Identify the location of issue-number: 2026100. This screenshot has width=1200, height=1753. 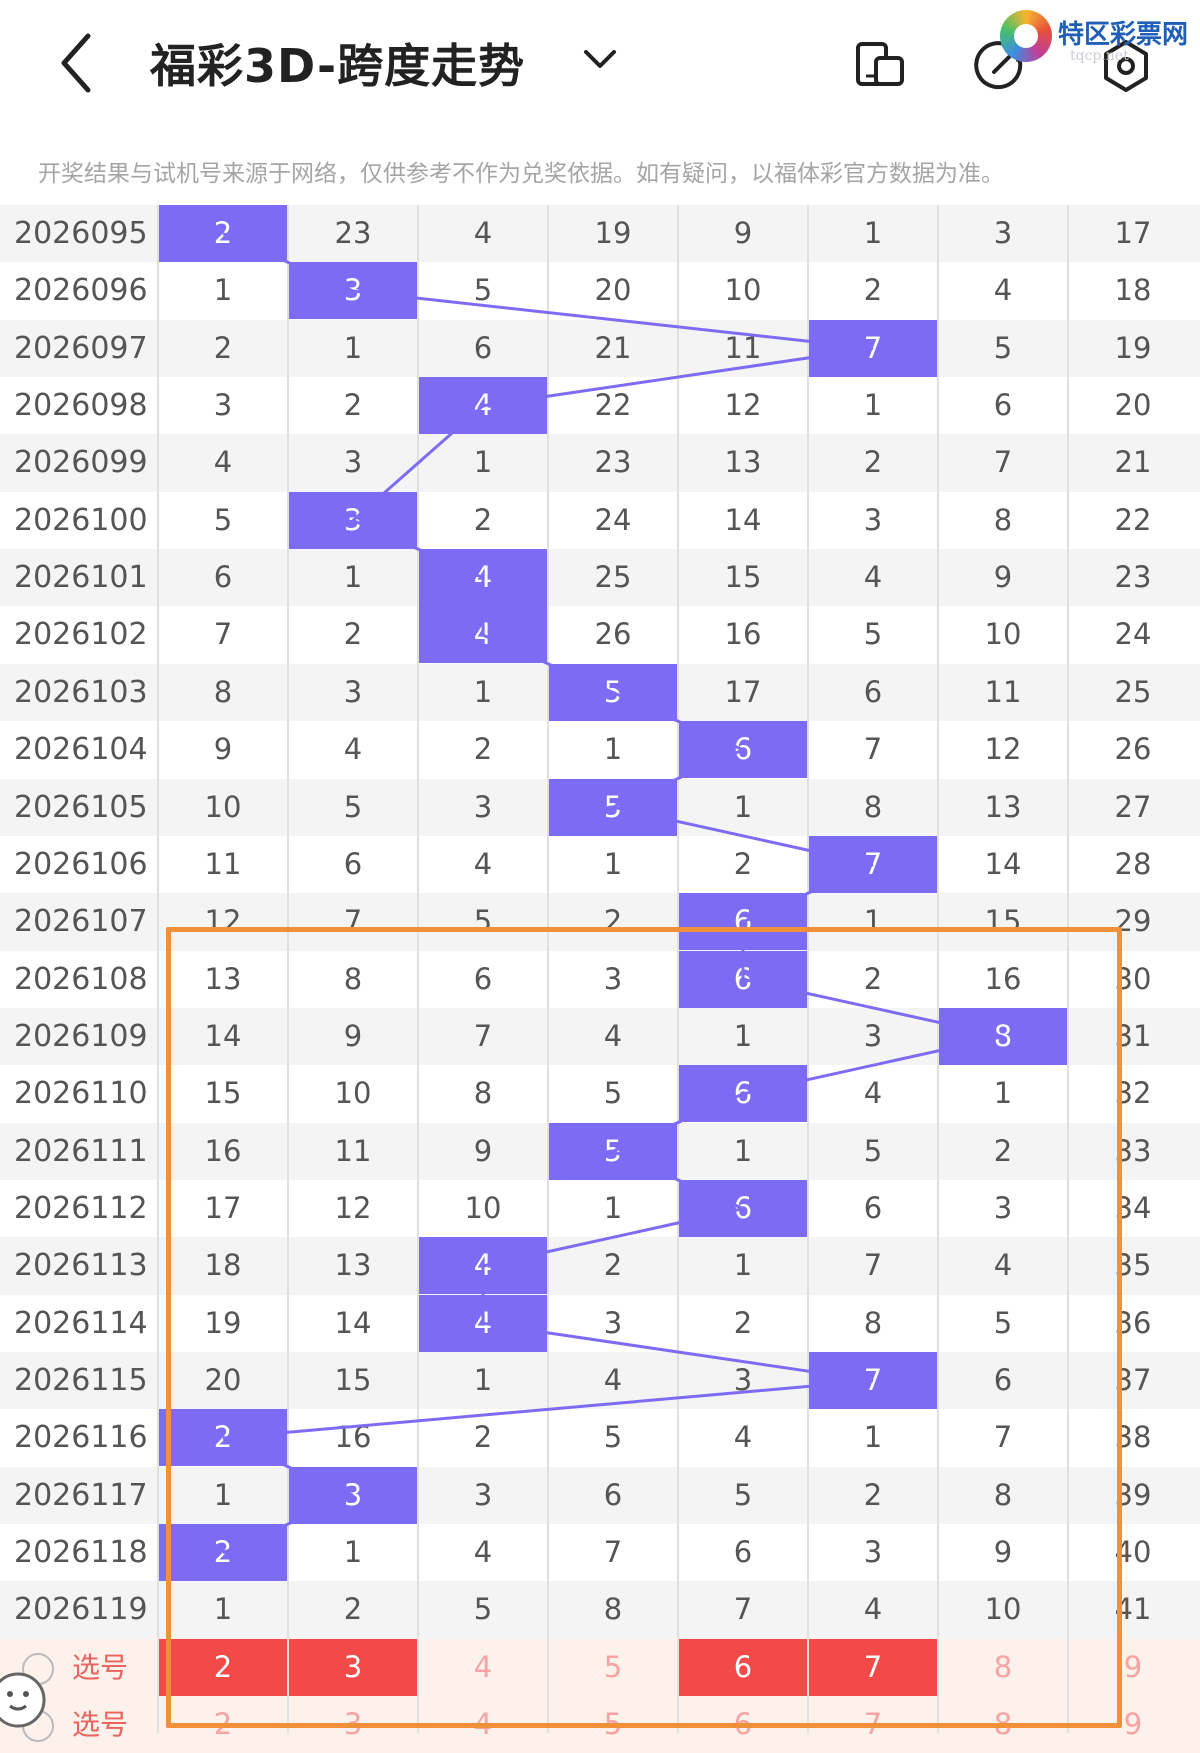
(81, 520).